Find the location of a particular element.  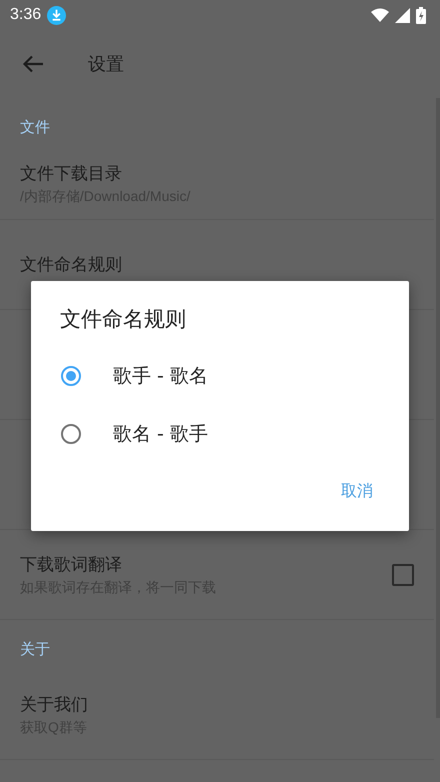

download-icon is located at coordinates (56, 15).